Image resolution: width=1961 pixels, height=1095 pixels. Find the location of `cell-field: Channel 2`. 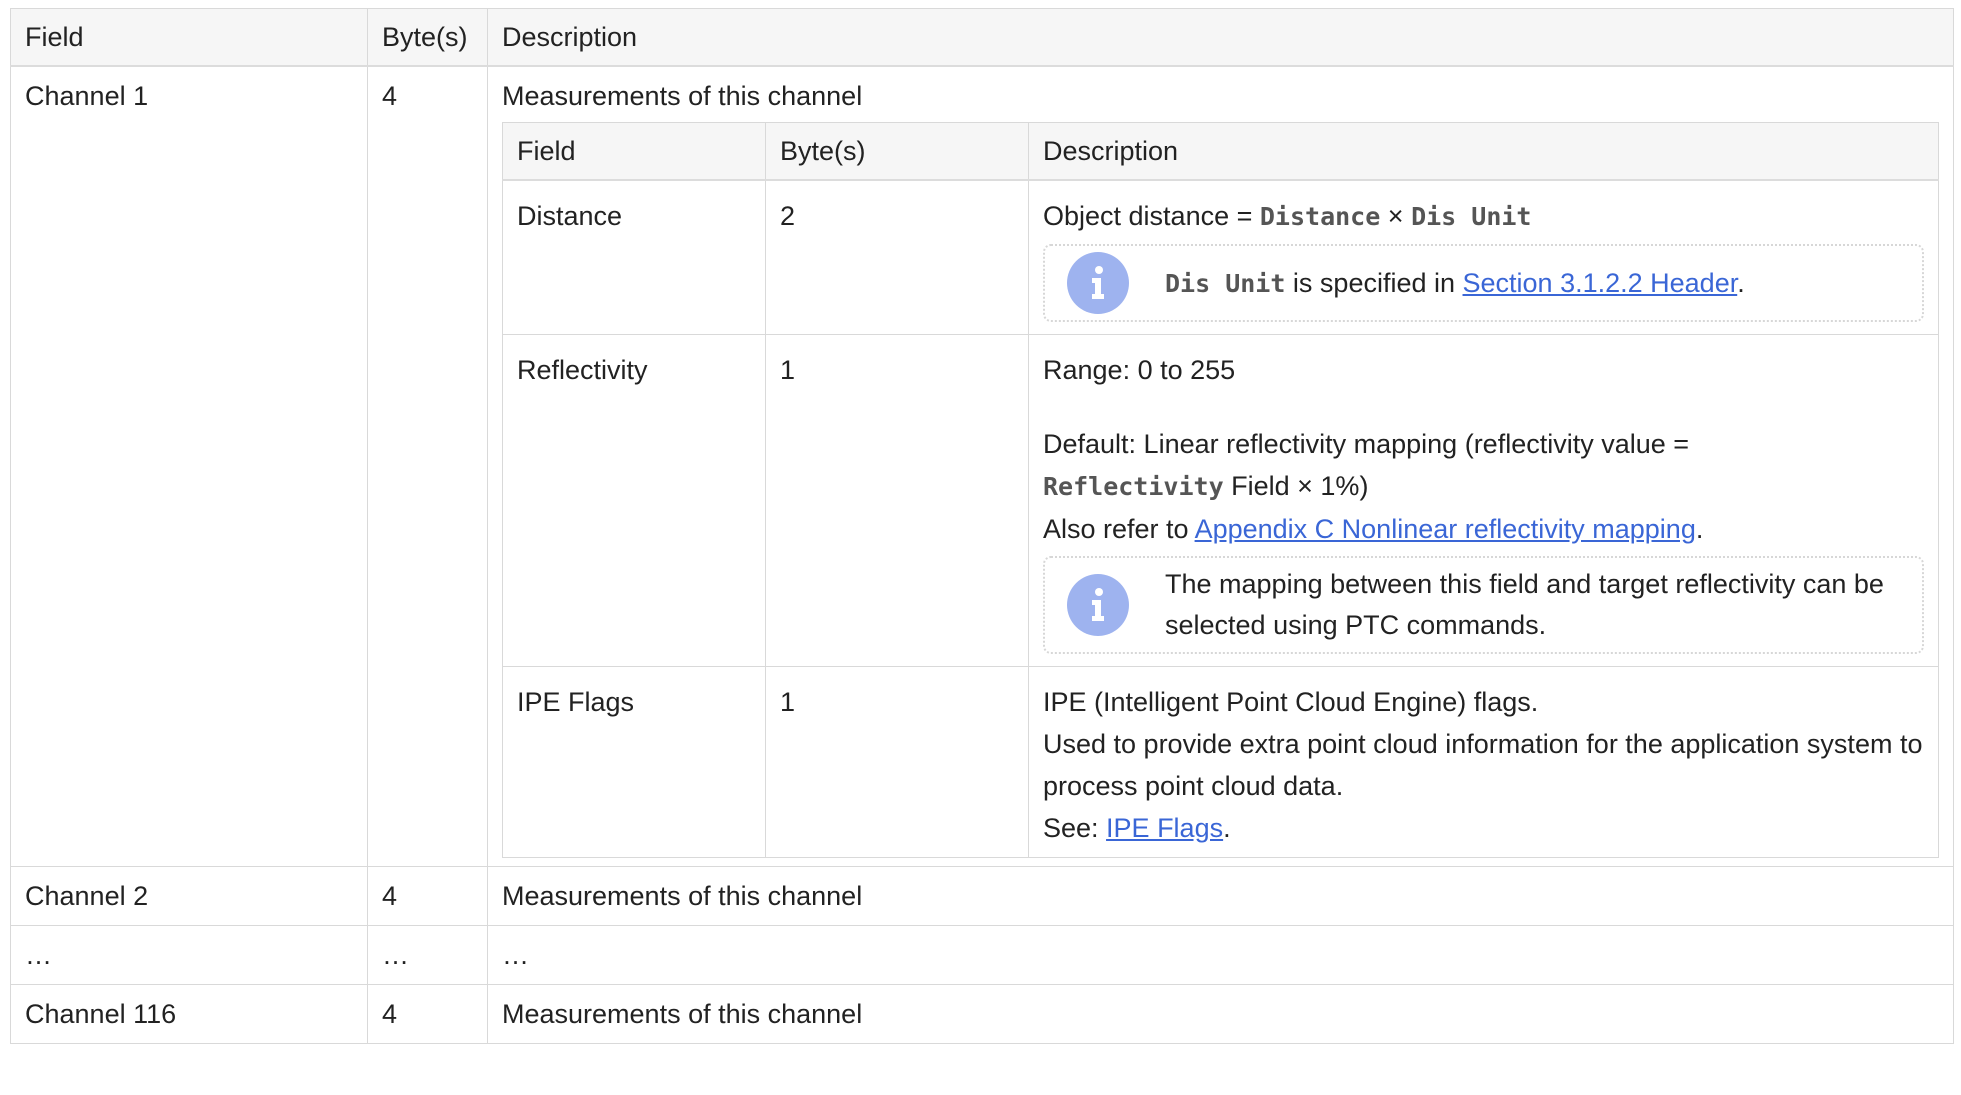

cell-field: Channel 2 is located at coordinates (189, 896).